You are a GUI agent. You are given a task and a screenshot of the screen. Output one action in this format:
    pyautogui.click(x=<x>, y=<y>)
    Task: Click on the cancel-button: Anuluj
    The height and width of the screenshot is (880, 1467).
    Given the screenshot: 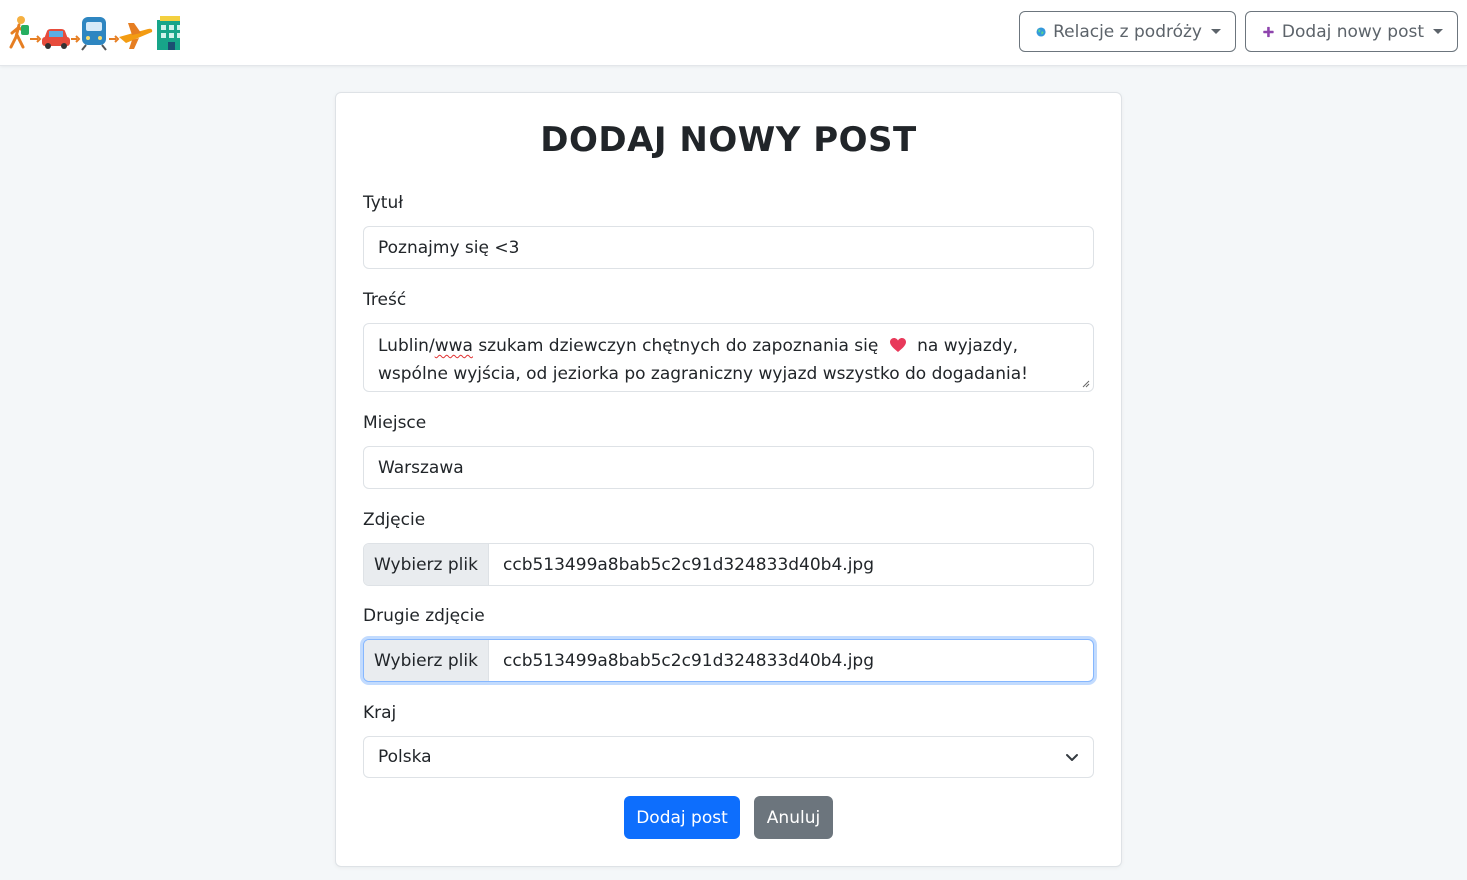 What is the action you would take?
    pyautogui.click(x=793, y=817)
    